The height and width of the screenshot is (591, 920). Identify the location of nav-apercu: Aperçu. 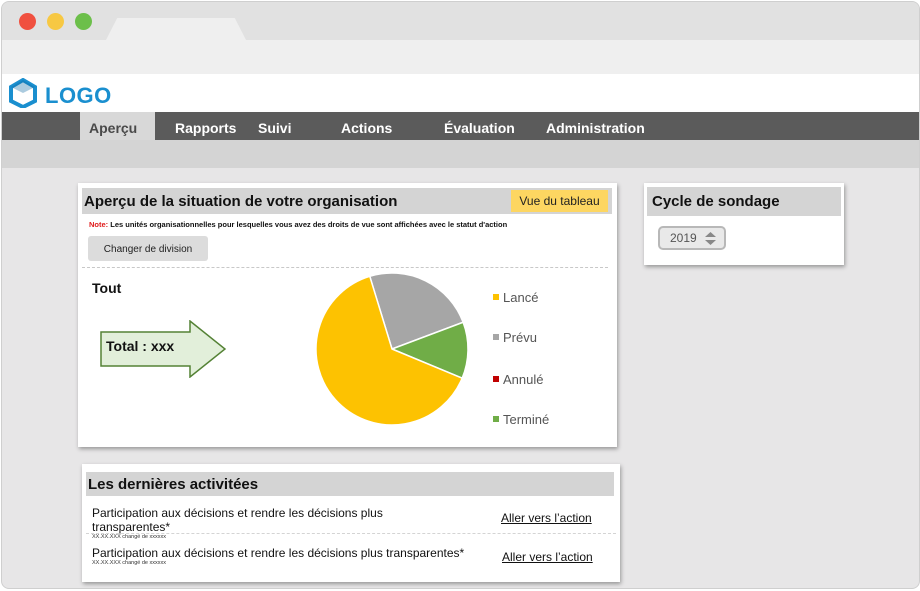
(118, 126).